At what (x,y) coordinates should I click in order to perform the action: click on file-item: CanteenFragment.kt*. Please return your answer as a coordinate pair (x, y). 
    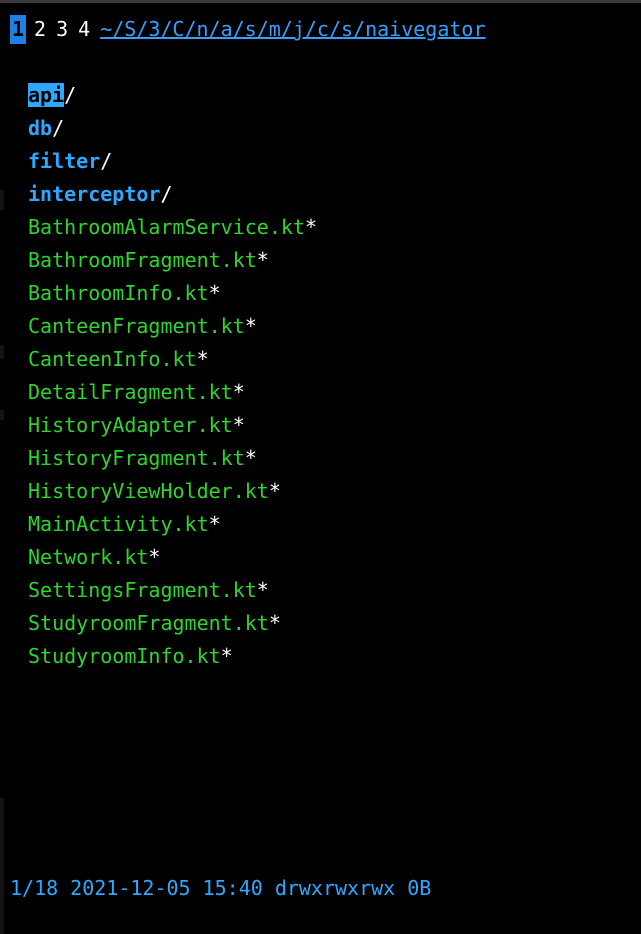
    Looking at the image, I should click on (172, 326).